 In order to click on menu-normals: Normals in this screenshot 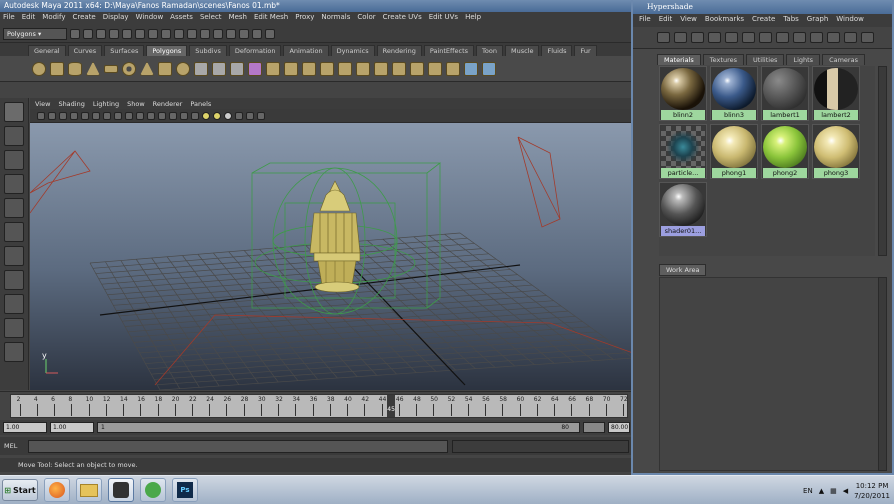, I will do `click(335, 18)`.